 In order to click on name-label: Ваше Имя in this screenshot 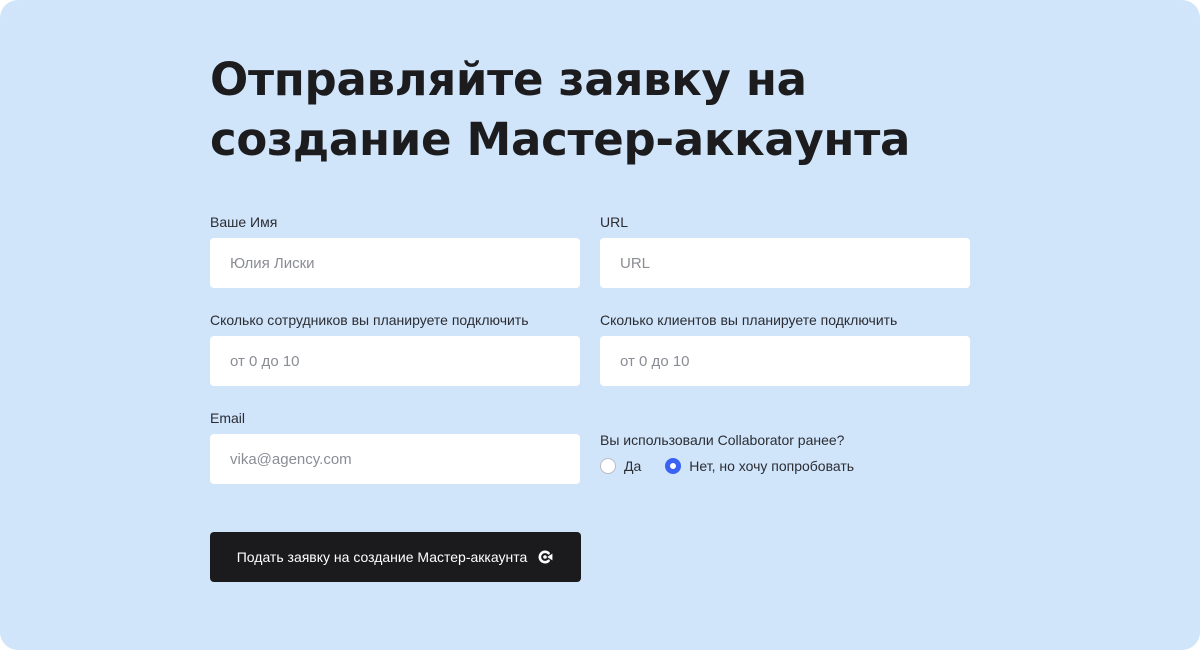, I will do `click(244, 222)`.